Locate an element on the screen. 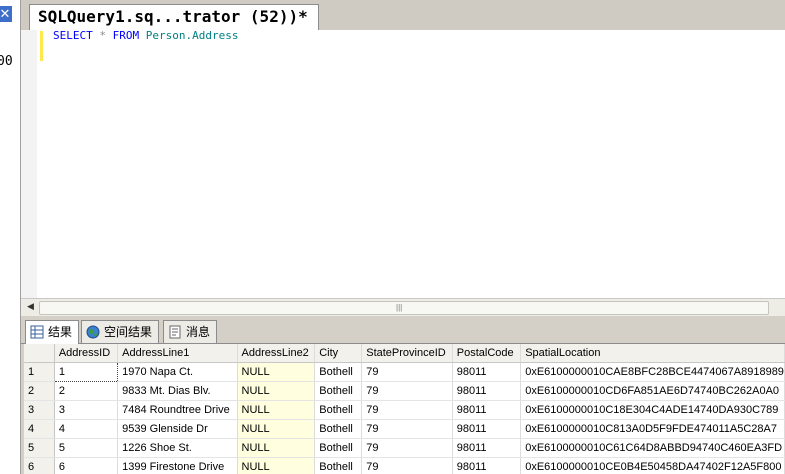 This screenshot has width=785, height=474. grid-cell: 3 is located at coordinates (86, 410).